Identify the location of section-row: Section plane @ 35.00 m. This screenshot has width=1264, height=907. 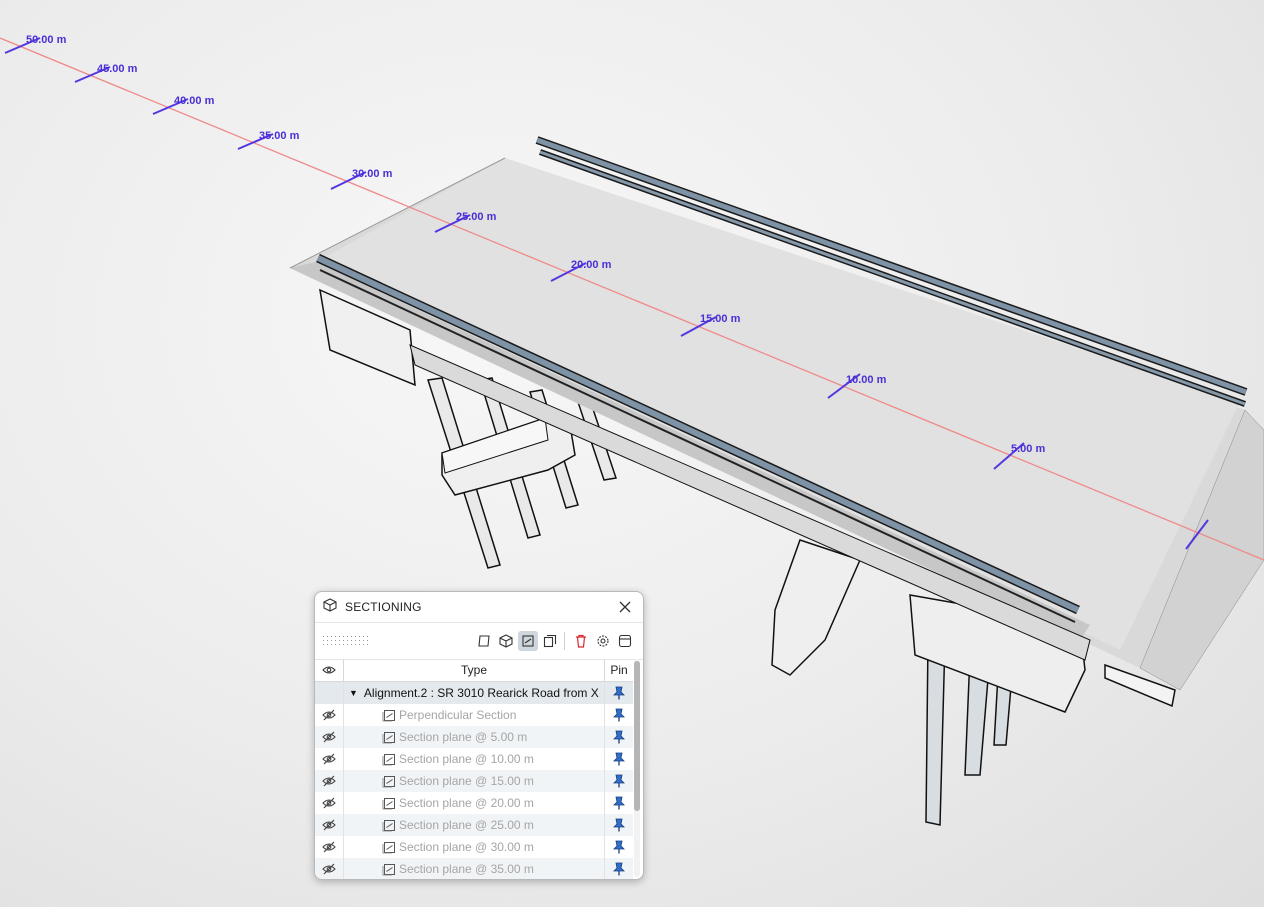
(474, 868).